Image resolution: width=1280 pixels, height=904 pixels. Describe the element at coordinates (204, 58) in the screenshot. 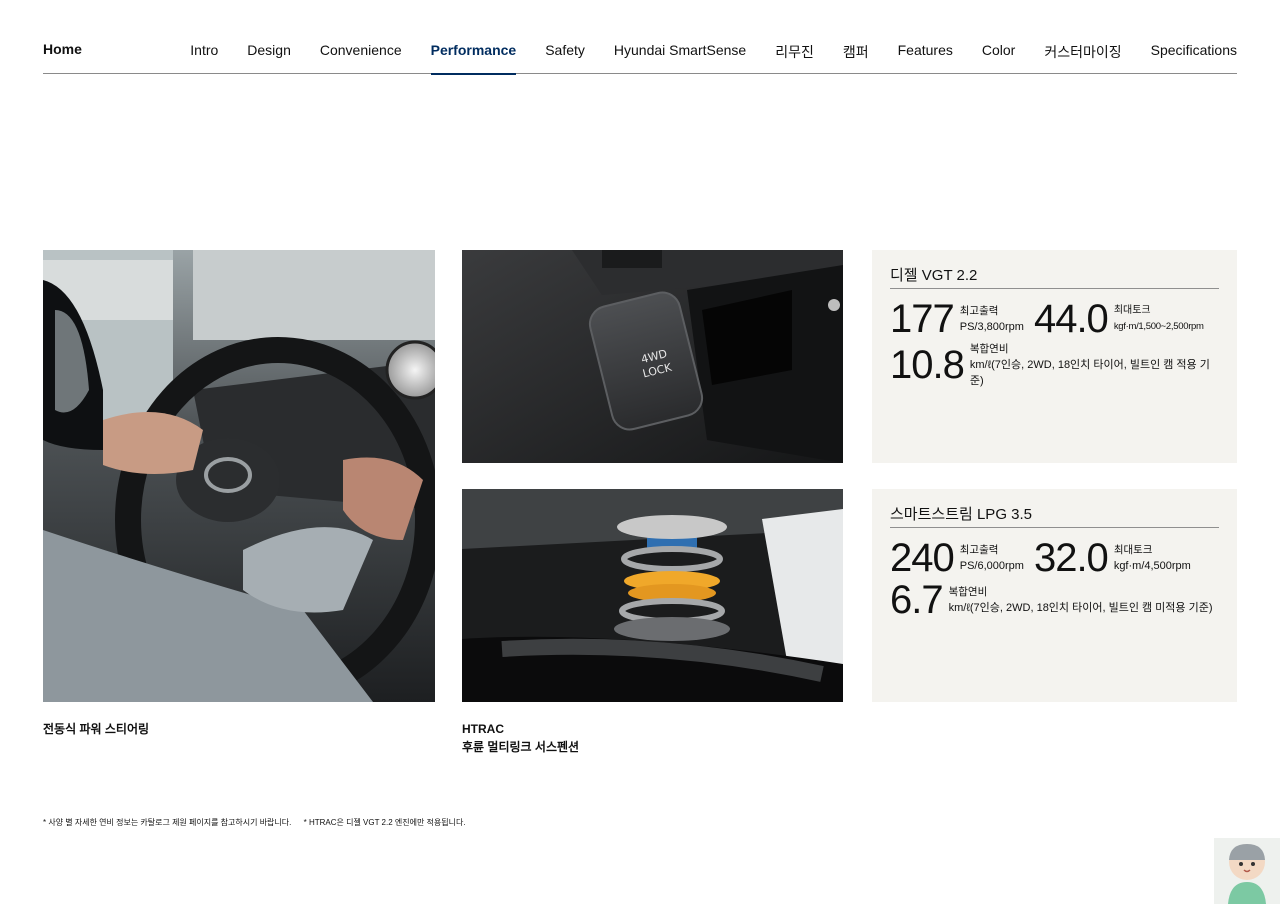

I see `tab-intro: Intro` at that location.